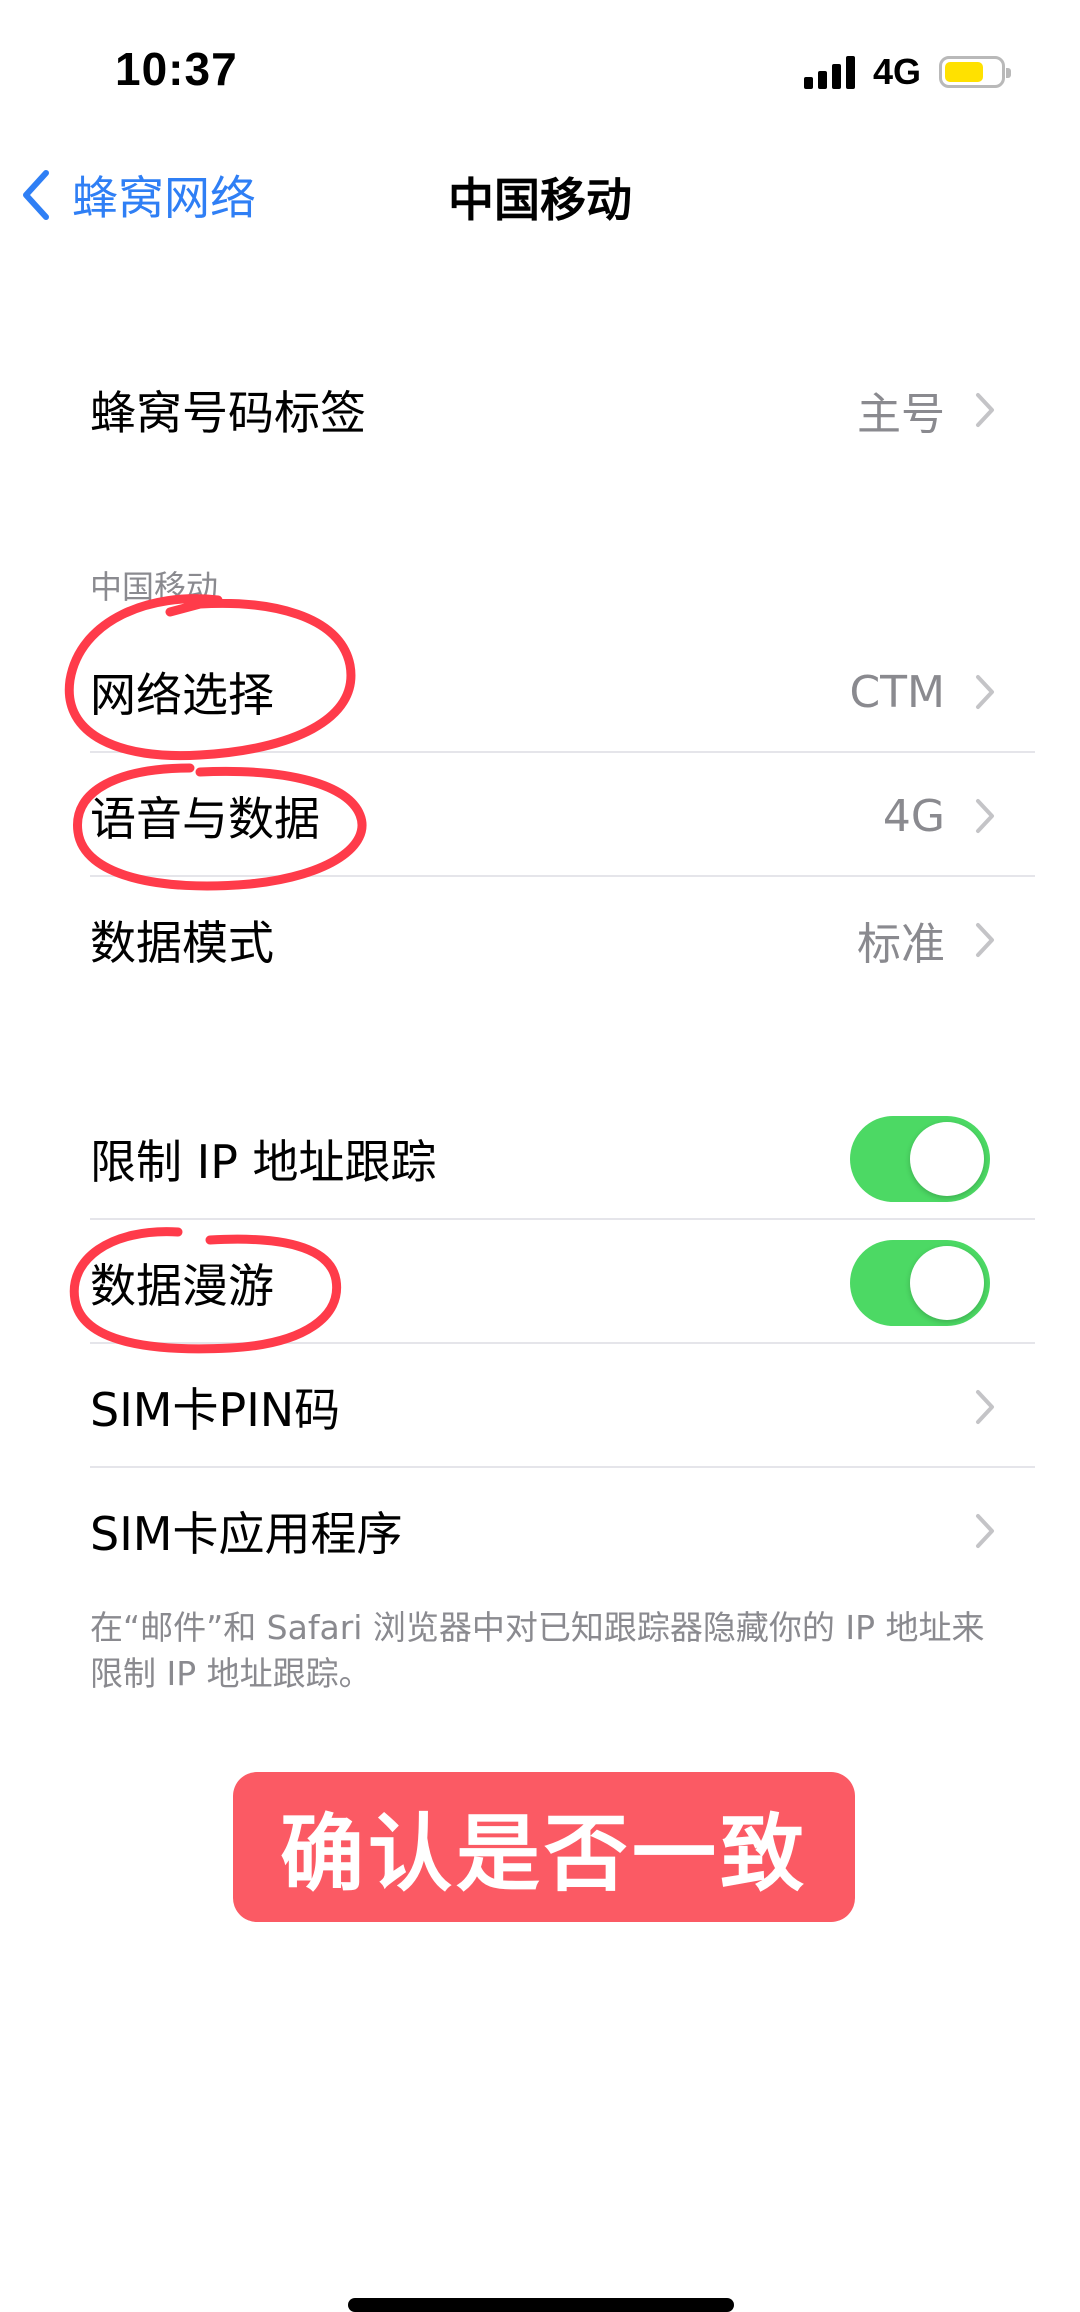 Image resolution: width=1080 pixels, height=2312 pixels. Describe the element at coordinates (562, 1159) in the screenshot. I see `limit-ip-tracking-row: 限制 IP 地址跟踪` at that location.